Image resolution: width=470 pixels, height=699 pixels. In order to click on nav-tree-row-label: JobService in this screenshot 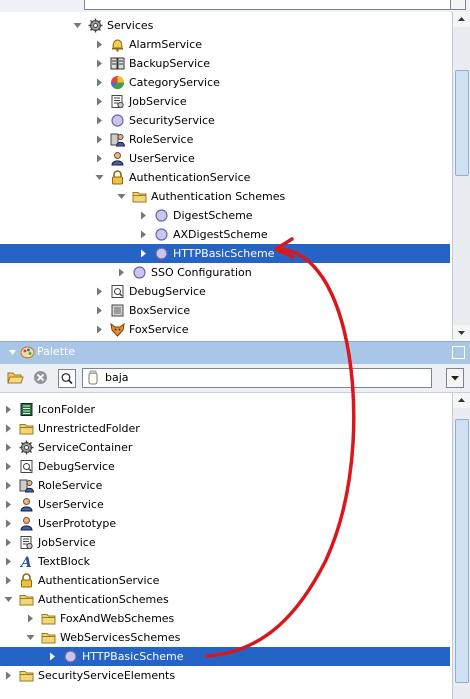, I will do `click(158, 101)`.